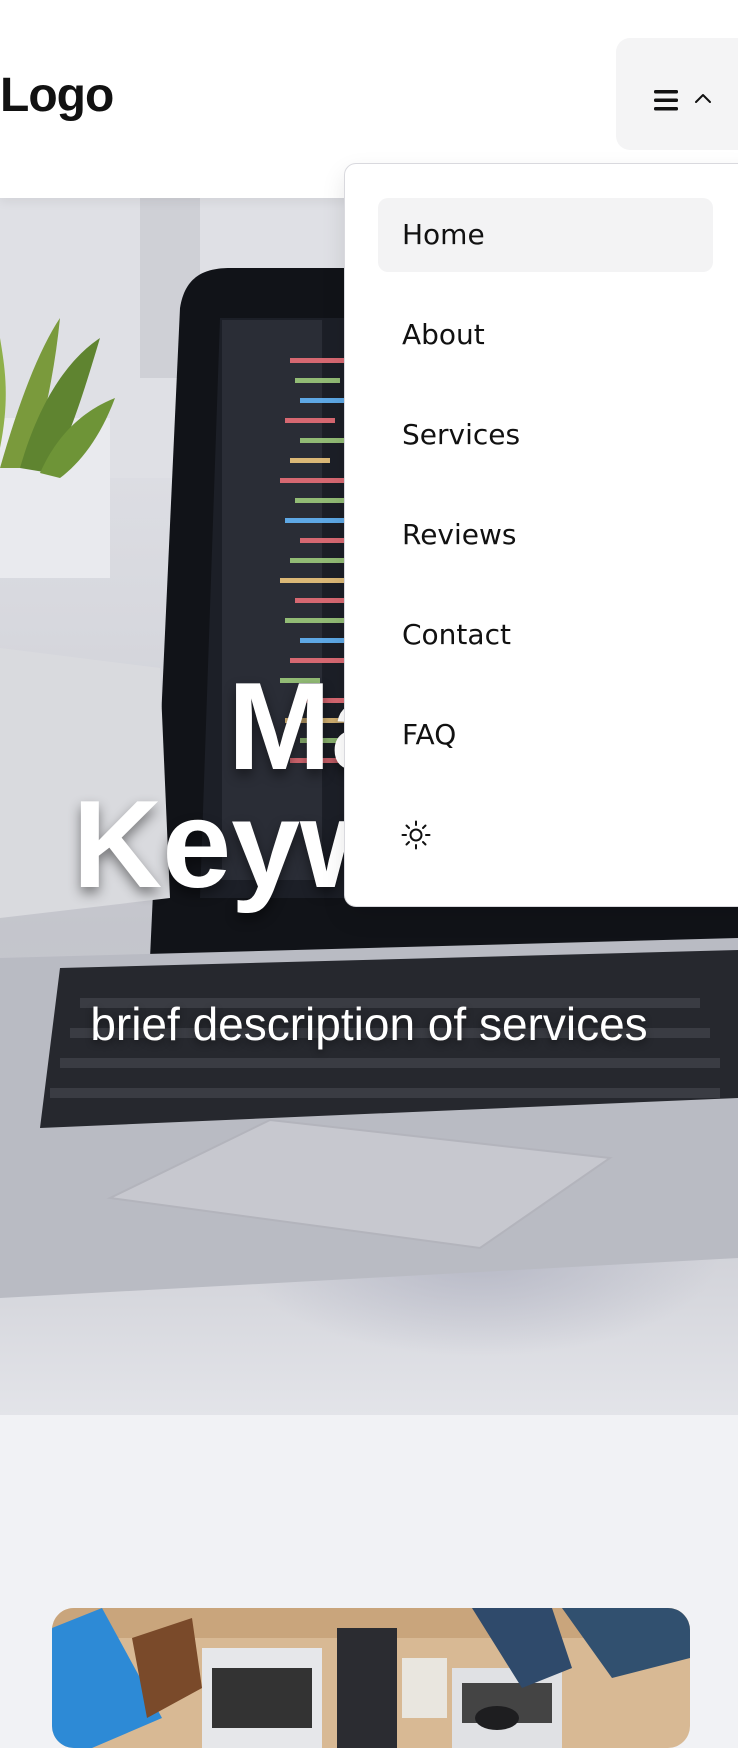 This screenshot has width=738, height=1748. I want to click on feature-card-image, so click(371, 1678).